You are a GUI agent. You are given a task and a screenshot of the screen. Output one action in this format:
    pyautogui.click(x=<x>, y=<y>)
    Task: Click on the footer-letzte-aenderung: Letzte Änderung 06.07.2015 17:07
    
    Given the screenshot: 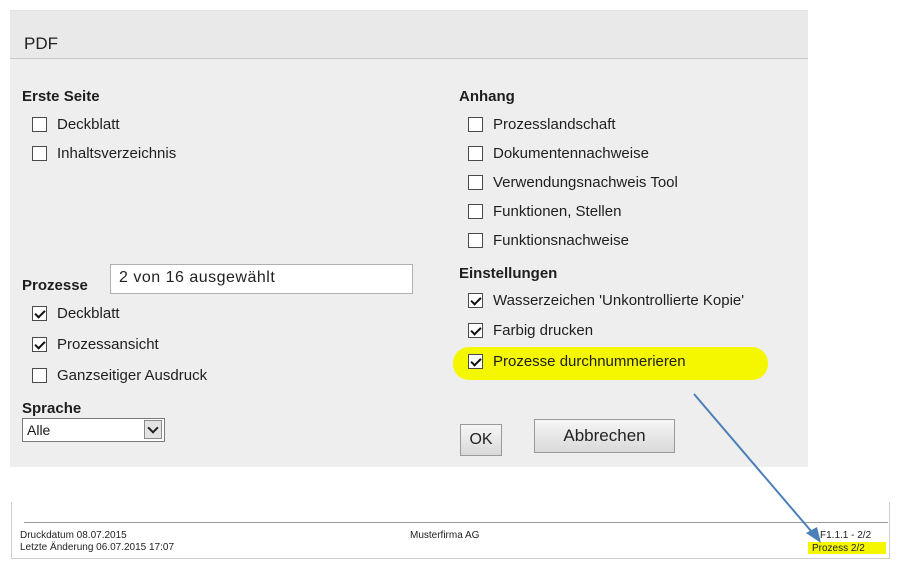 What is the action you would take?
    pyautogui.click(x=97, y=547)
    